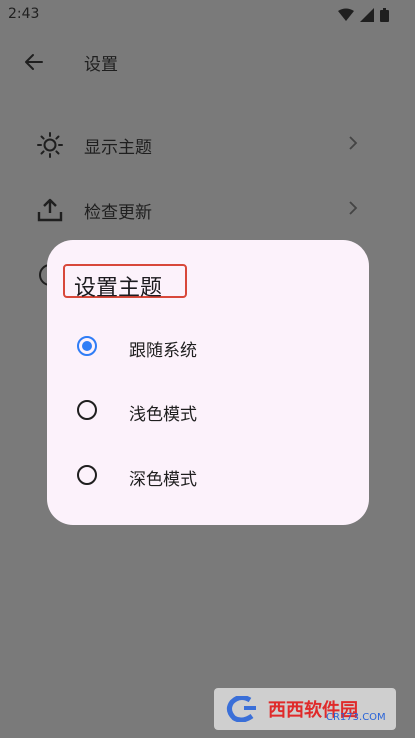  What do you see at coordinates (241, 709) in the screenshot?
I see `cr-logo-icon` at bounding box center [241, 709].